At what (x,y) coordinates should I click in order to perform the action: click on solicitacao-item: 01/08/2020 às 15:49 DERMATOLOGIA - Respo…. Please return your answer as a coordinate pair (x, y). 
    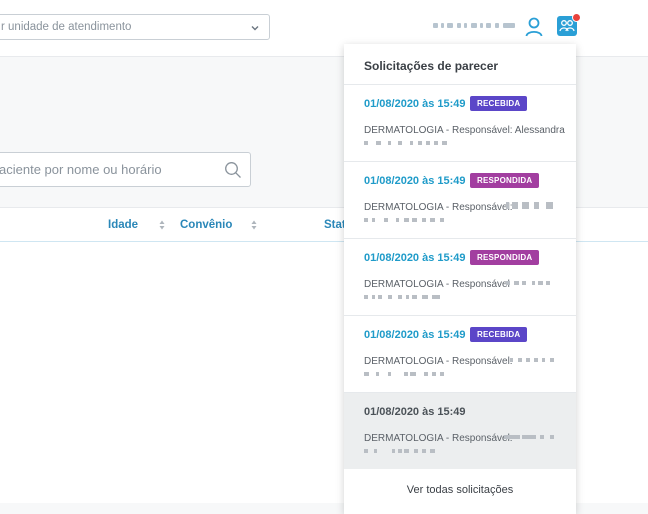
    Looking at the image, I should click on (460, 431).